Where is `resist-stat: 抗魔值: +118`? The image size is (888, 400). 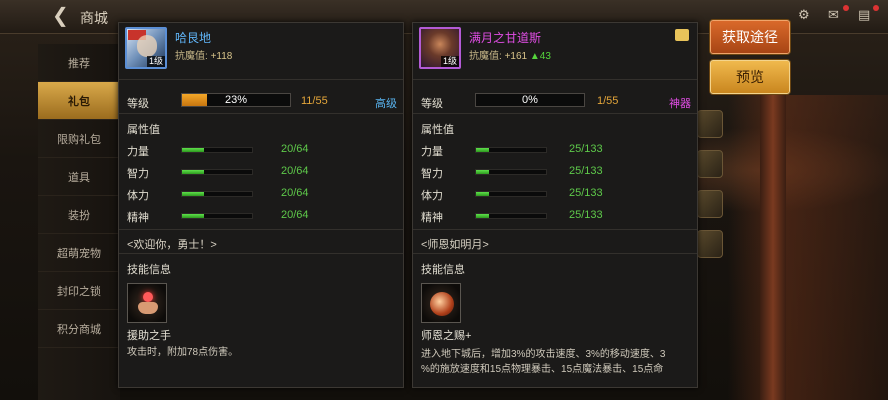 resist-stat: 抗魔值: +118 is located at coordinates (203, 54).